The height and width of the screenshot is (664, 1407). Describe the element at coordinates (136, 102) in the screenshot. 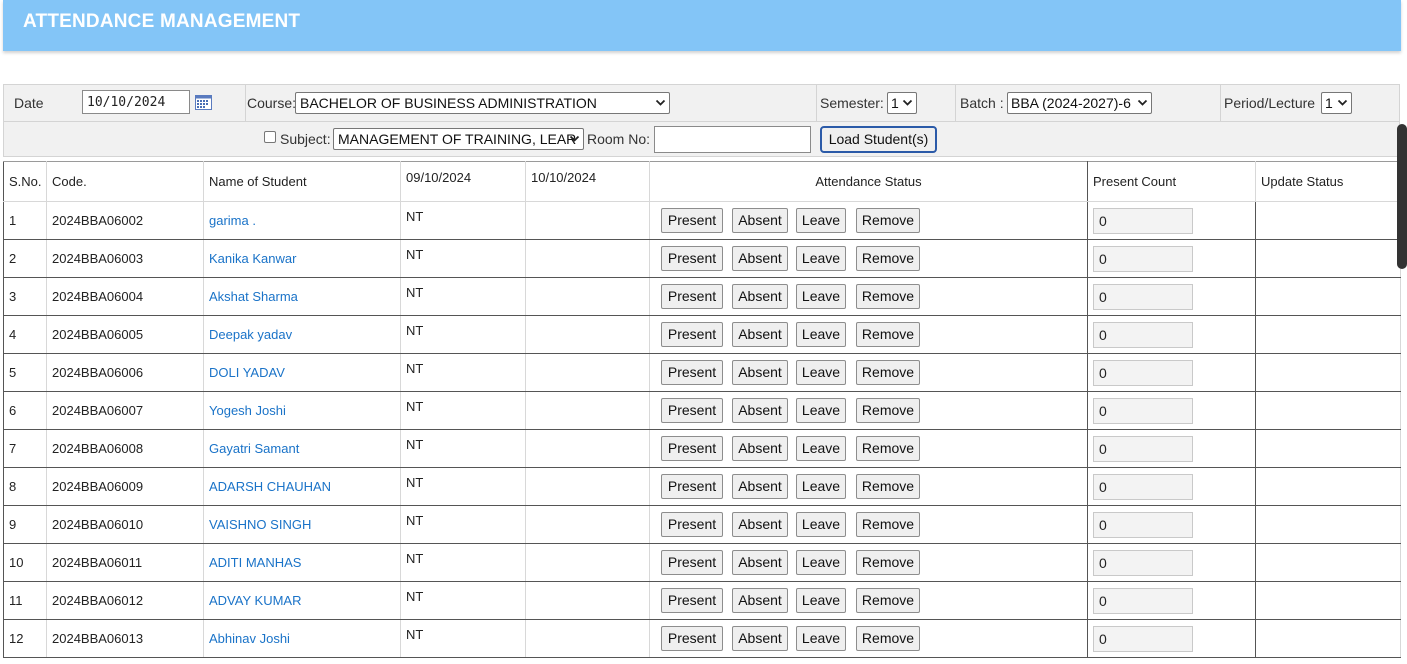

I see `date-input: 10/10/2024` at that location.